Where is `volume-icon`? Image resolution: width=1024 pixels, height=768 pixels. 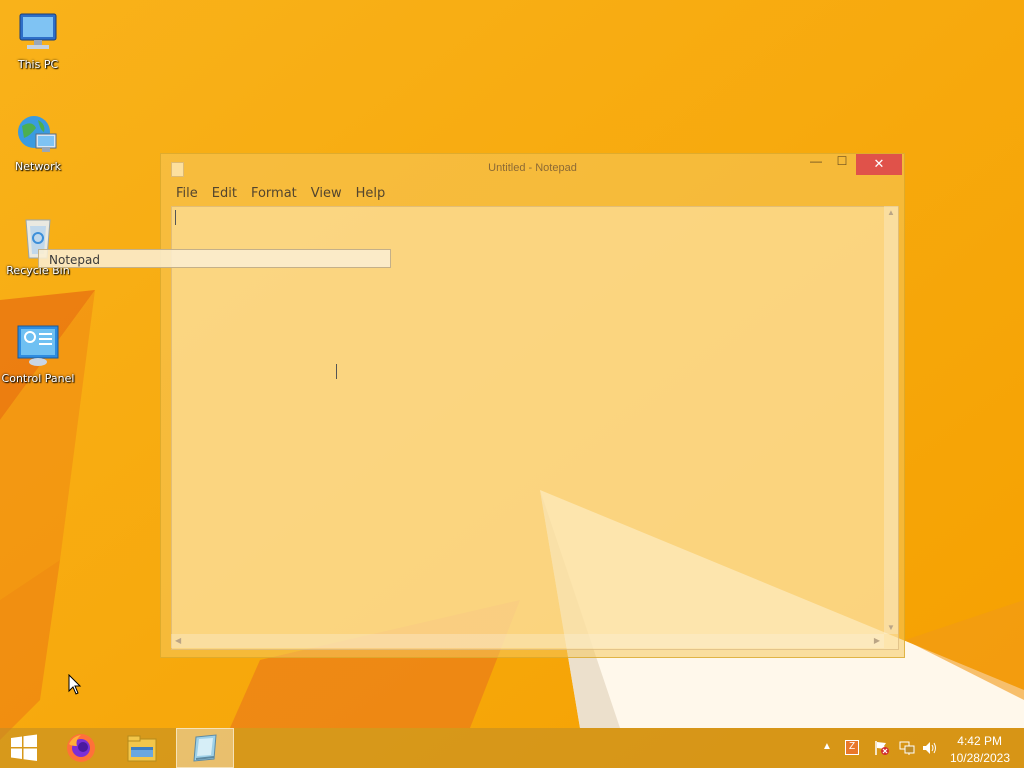 volume-icon is located at coordinates (930, 748).